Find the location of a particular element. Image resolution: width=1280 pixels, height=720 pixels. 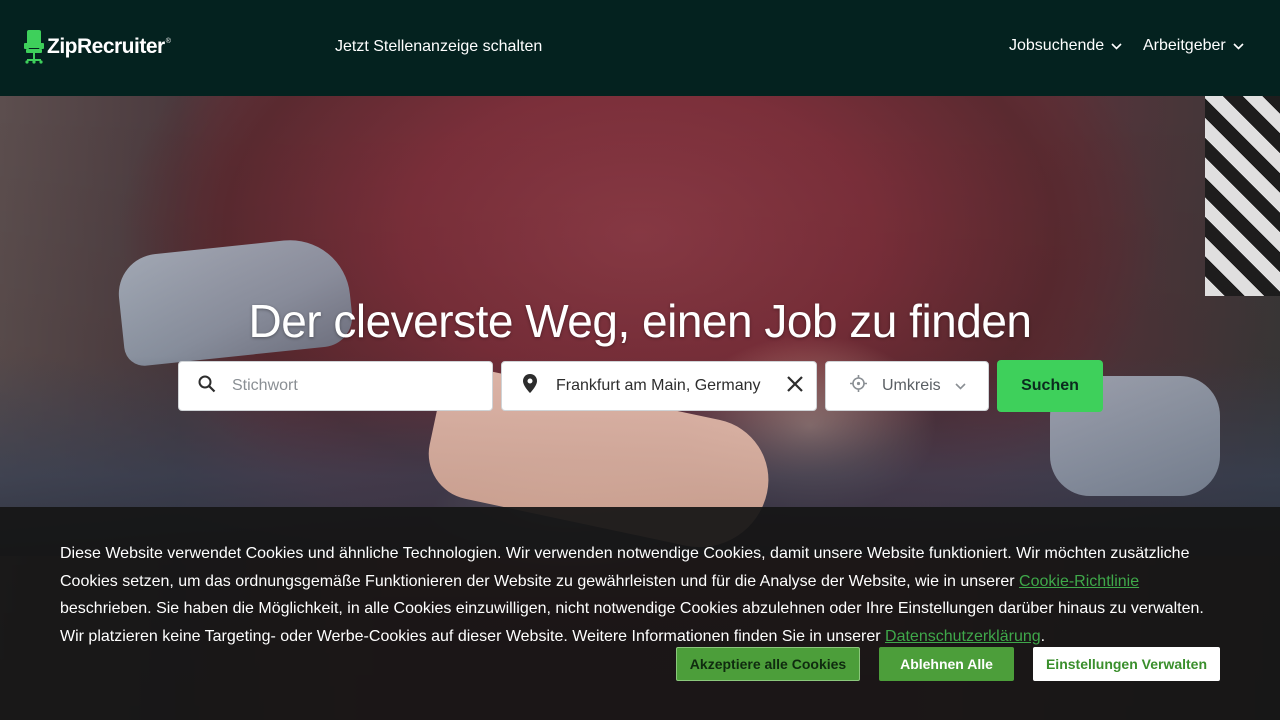

ziprecruiter-logo: ZipRecruiter ® is located at coordinates (97, 47).